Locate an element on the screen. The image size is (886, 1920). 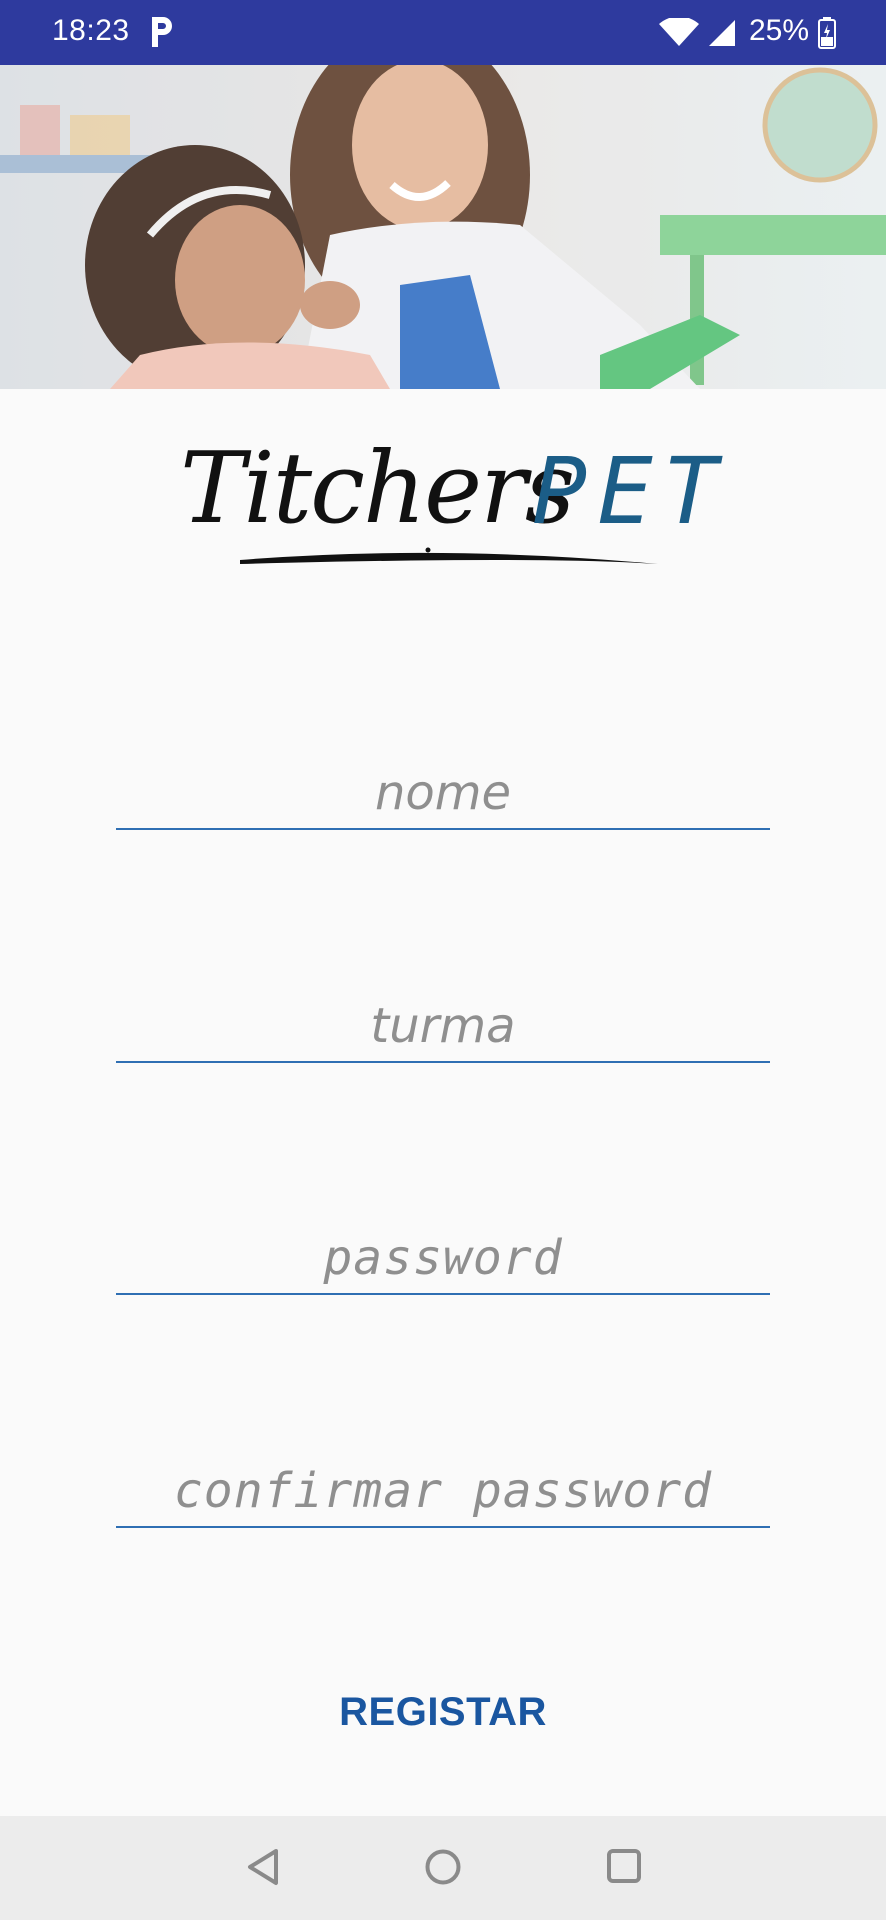
password-input is located at coordinates (443, 1258).